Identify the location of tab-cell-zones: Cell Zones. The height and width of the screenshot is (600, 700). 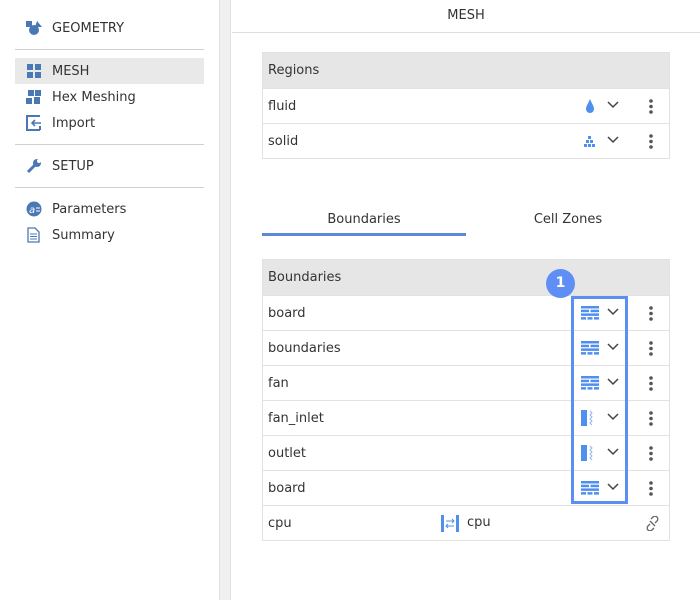
(568, 221).